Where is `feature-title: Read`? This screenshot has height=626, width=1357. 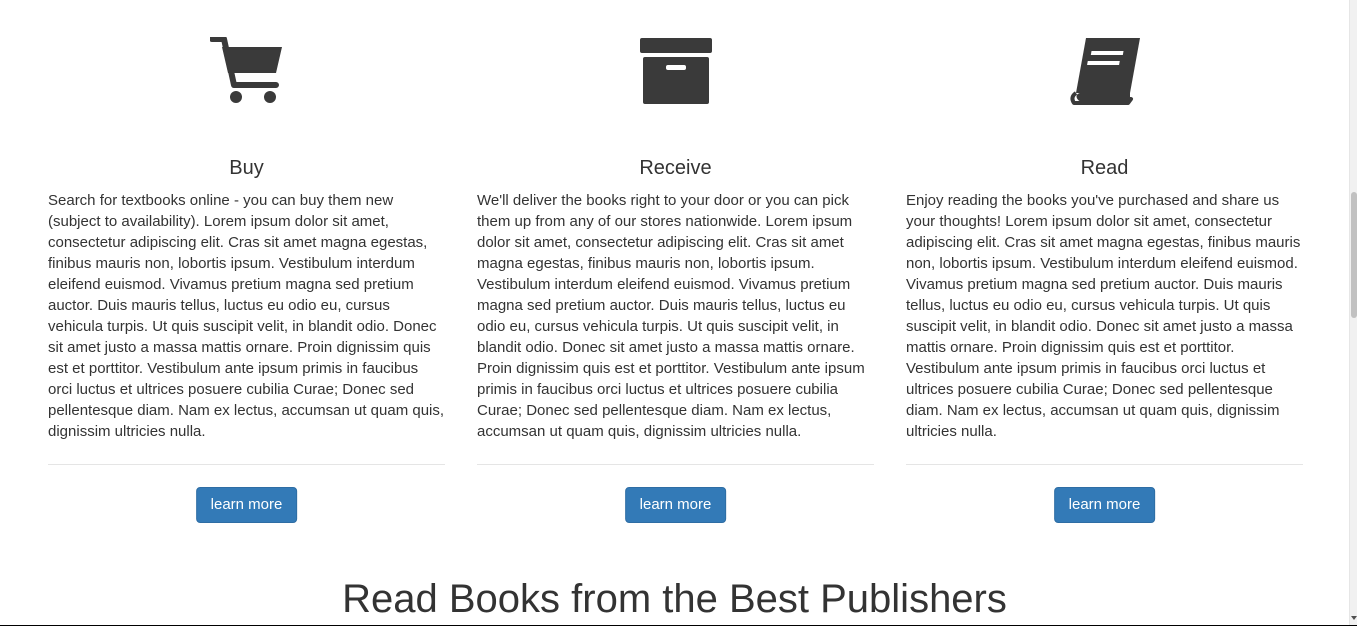
feature-title: Read is located at coordinates (1104, 168).